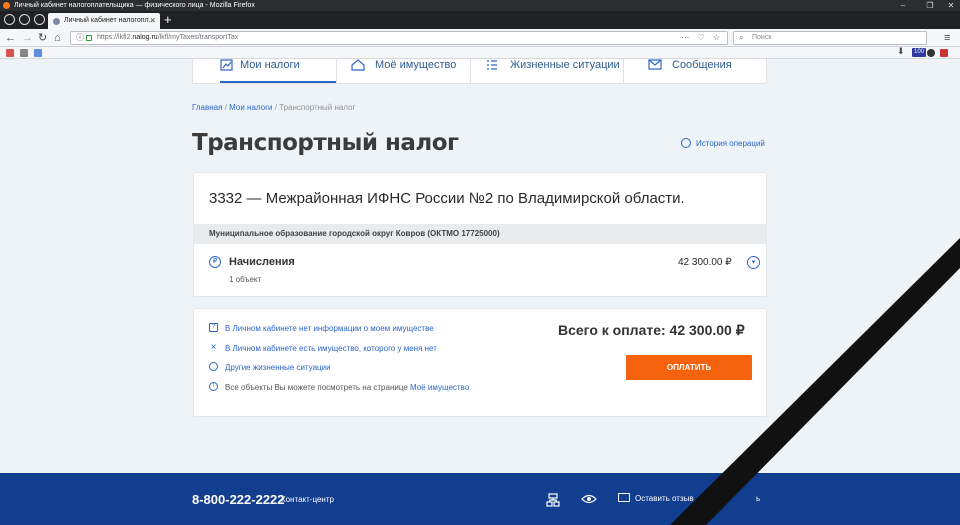 The image size is (960, 525). What do you see at coordinates (245, 279) in the screenshot?
I see `accruals-objects: 1 объект` at bounding box center [245, 279].